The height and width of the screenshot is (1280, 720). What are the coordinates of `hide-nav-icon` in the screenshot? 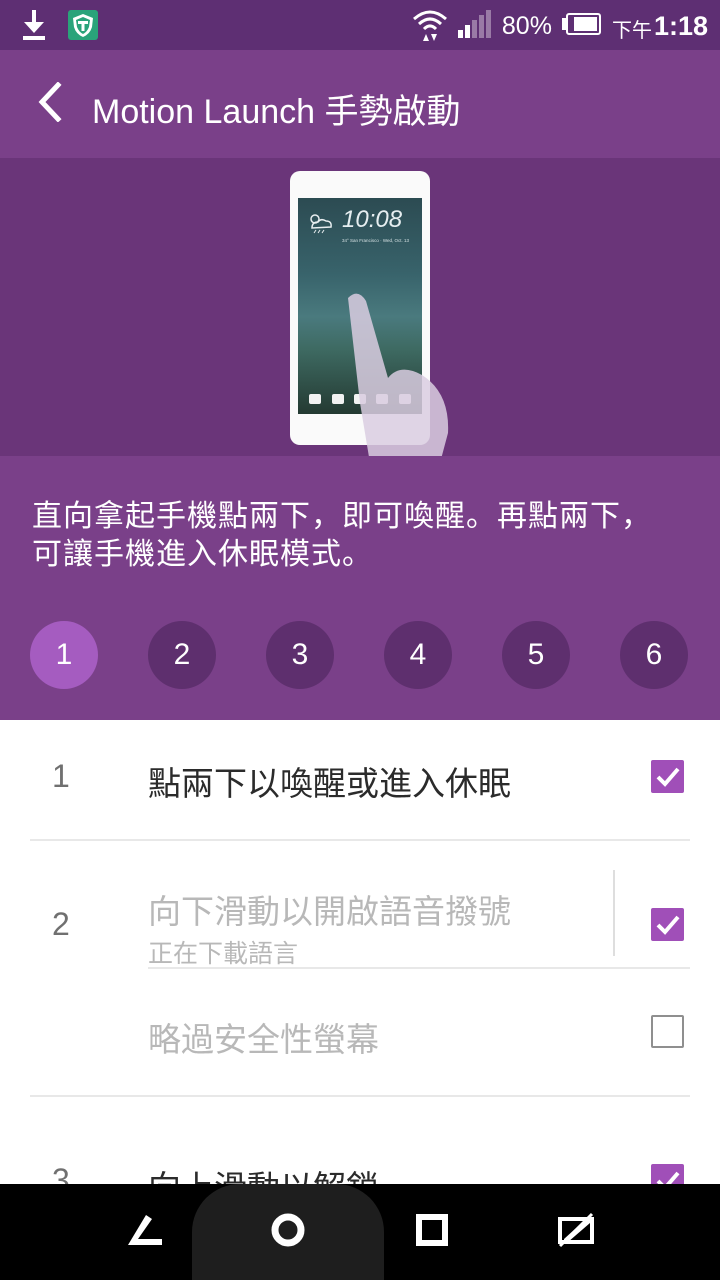 It's located at (576, 1232).